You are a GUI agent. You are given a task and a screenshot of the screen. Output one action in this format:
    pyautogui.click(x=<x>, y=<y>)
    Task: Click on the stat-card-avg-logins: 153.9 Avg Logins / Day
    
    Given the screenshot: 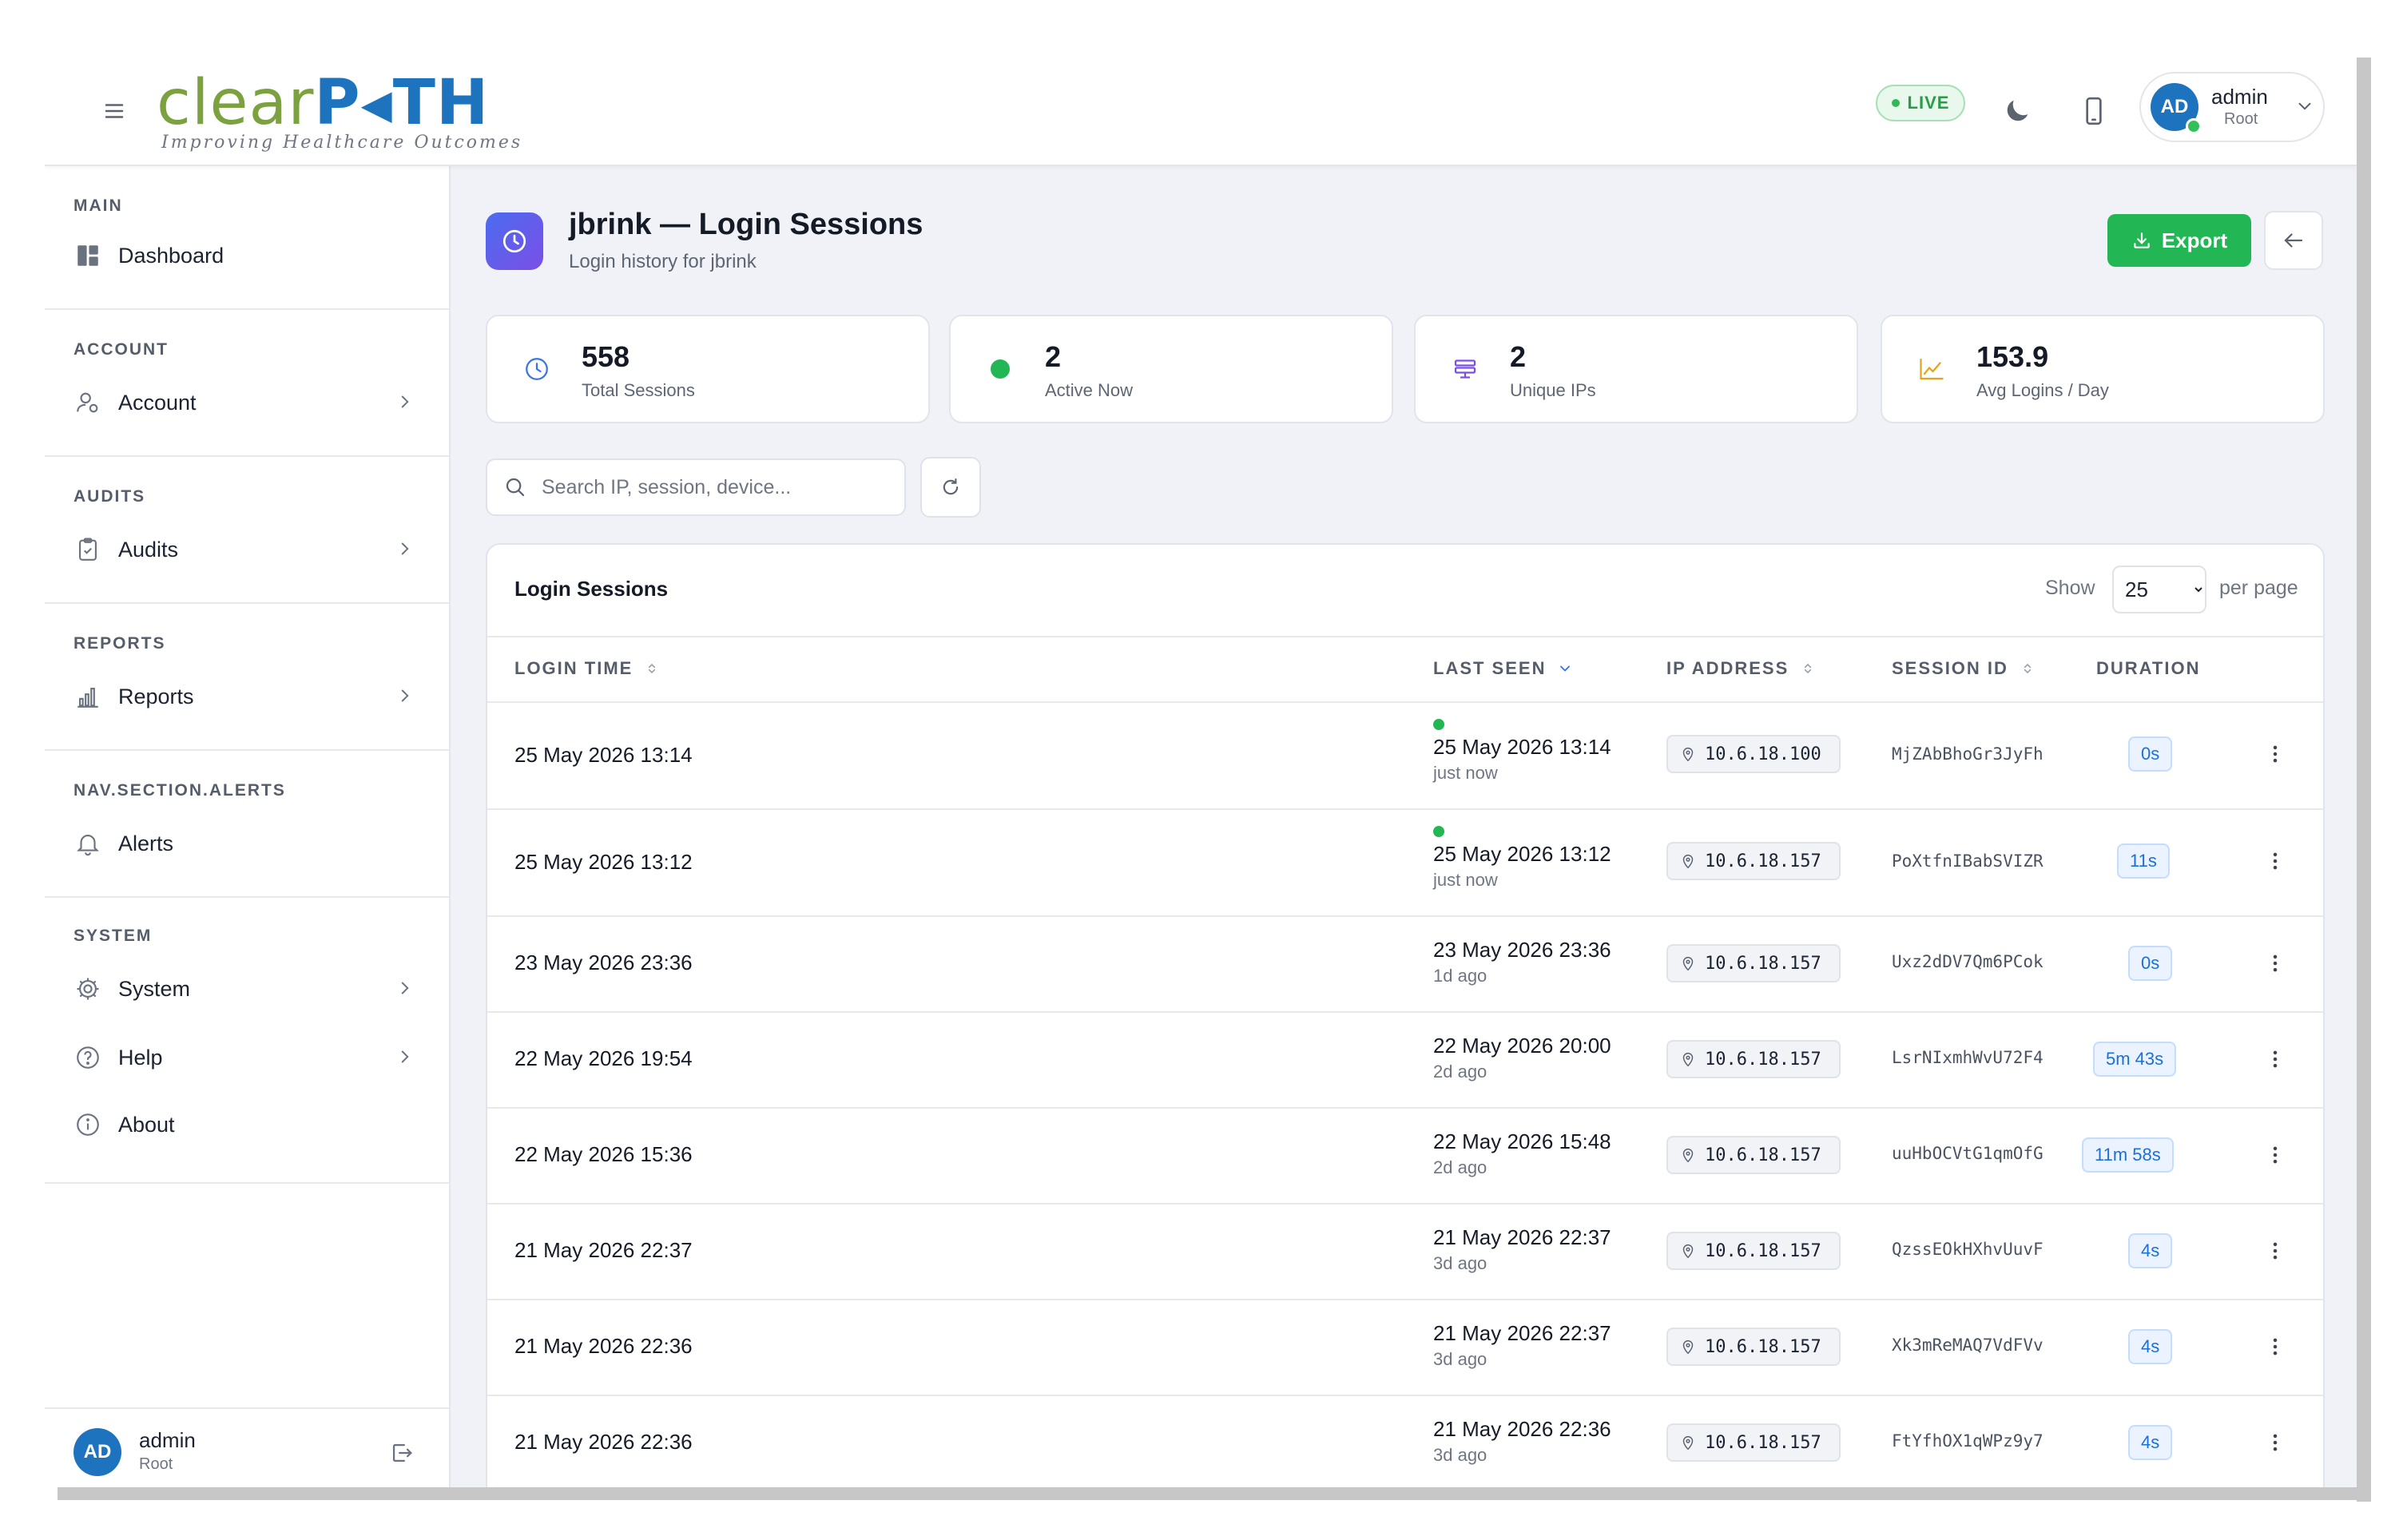 What is the action you would take?
    pyautogui.click(x=2103, y=369)
    